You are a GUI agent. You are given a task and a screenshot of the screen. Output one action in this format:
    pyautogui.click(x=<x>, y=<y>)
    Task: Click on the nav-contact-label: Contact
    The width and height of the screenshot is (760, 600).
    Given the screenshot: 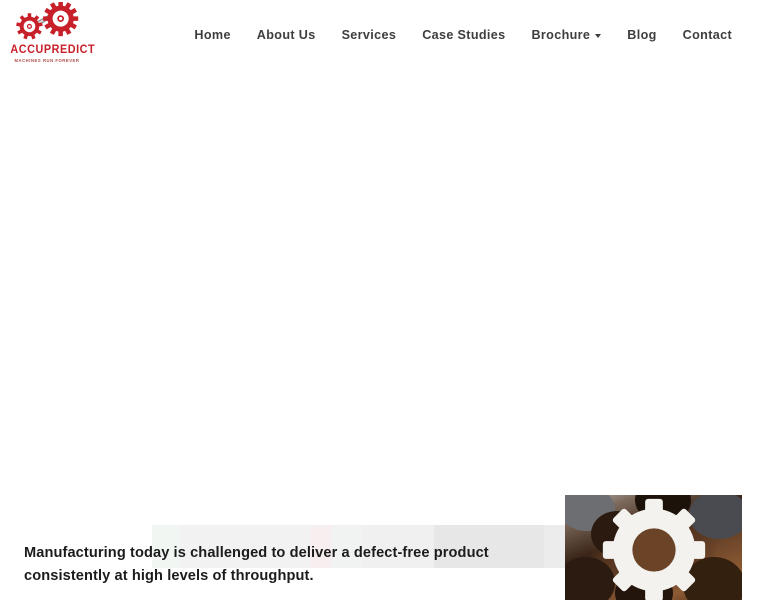 What is the action you would take?
    pyautogui.click(x=707, y=35)
    